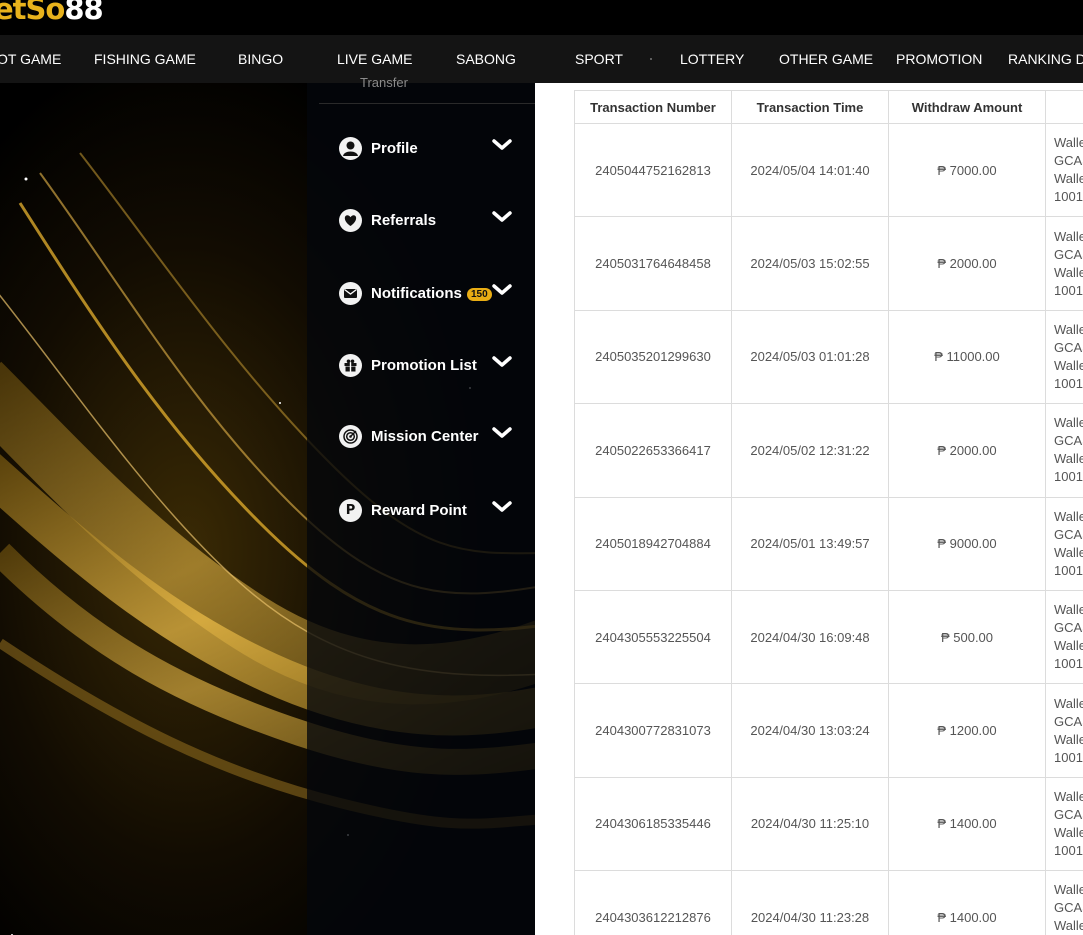 This screenshot has height=935, width=1083. Describe the element at coordinates (967, 637) in the screenshot. I see `withdraw-amount-cell: ₱ 500.00` at that location.